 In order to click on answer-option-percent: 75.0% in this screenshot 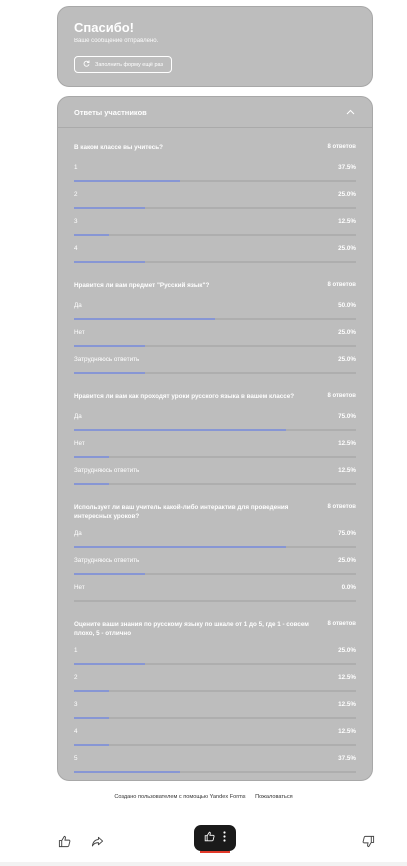, I will do `click(347, 533)`.